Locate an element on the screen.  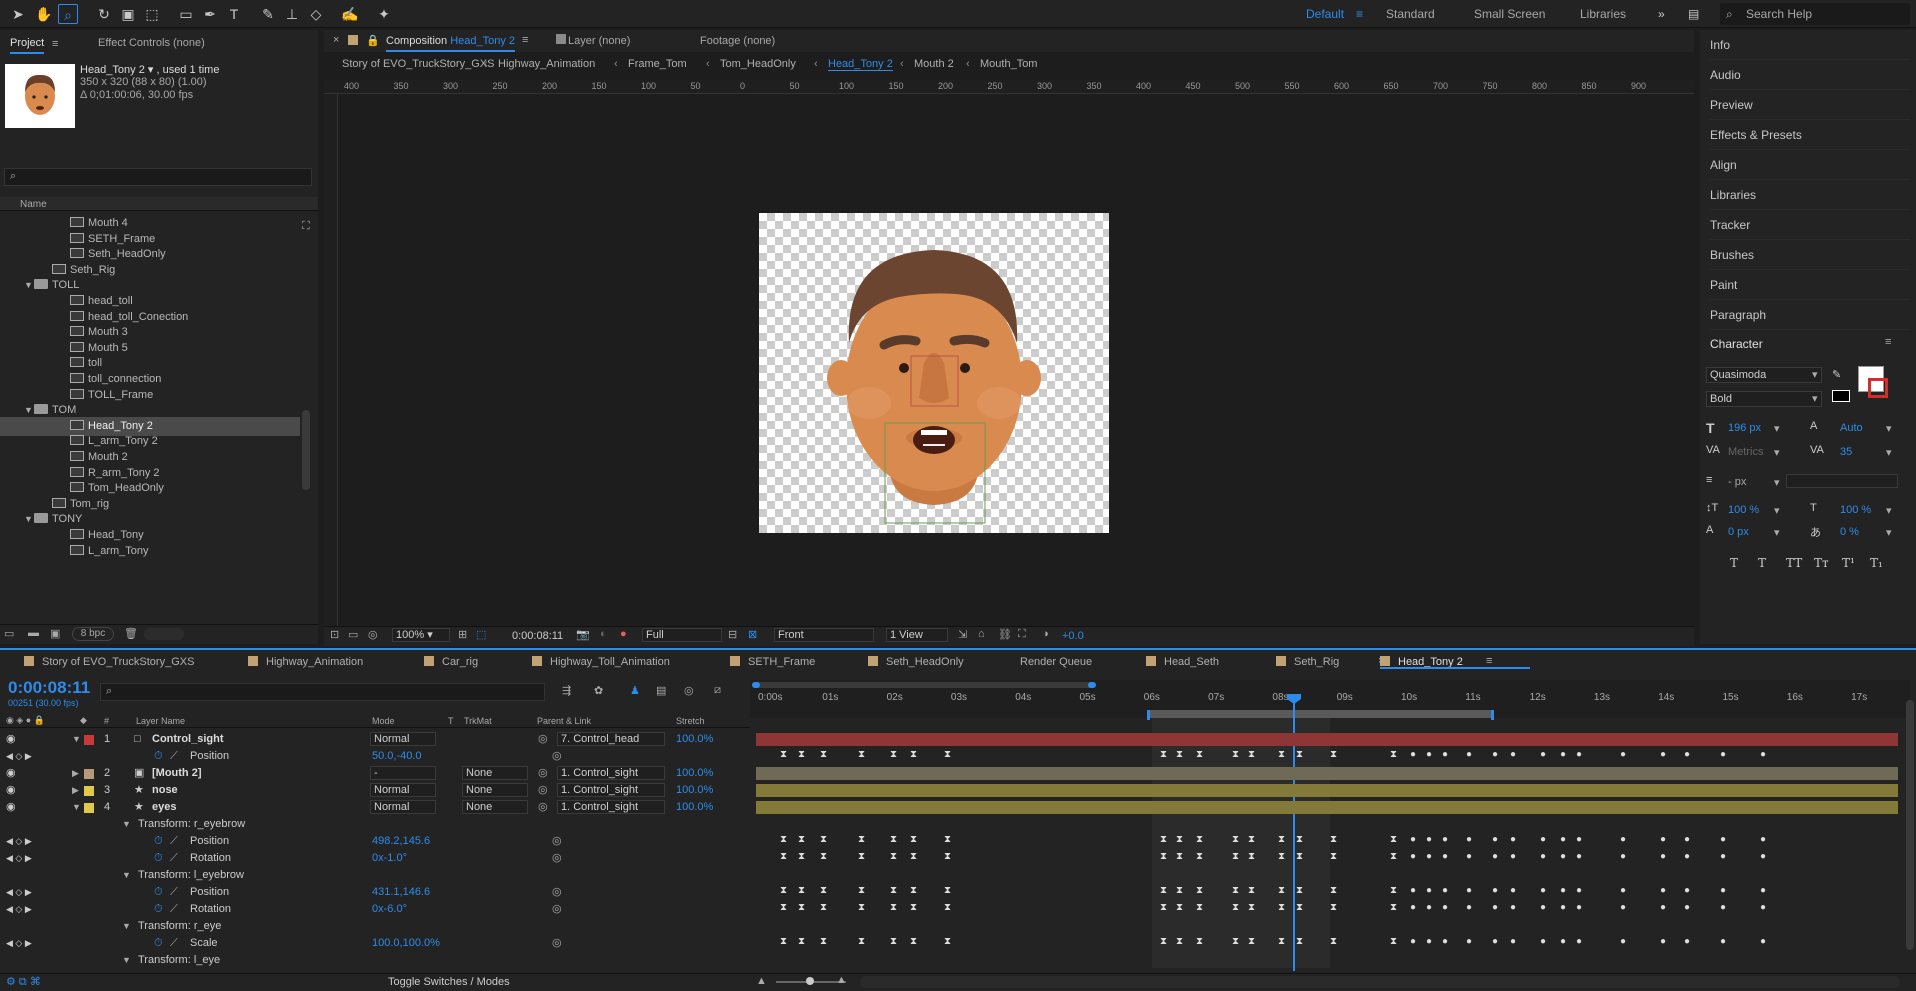
pen-tool-icon: ✒ is located at coordinates (210, 14).